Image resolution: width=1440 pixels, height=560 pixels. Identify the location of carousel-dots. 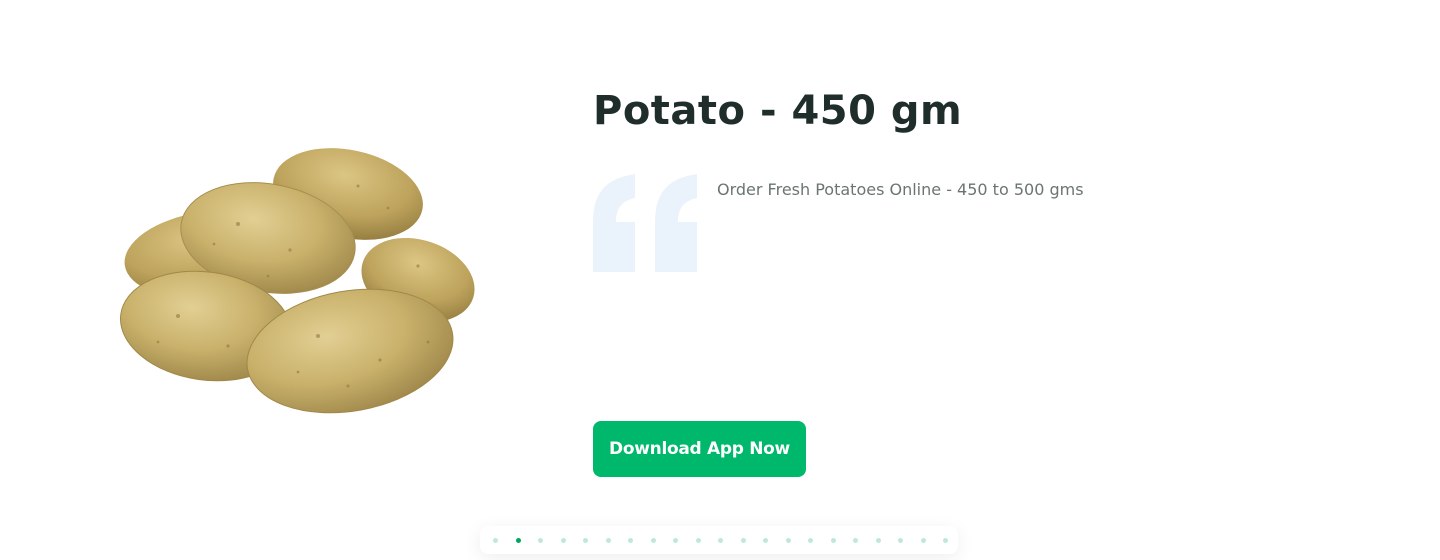
(719, 540).